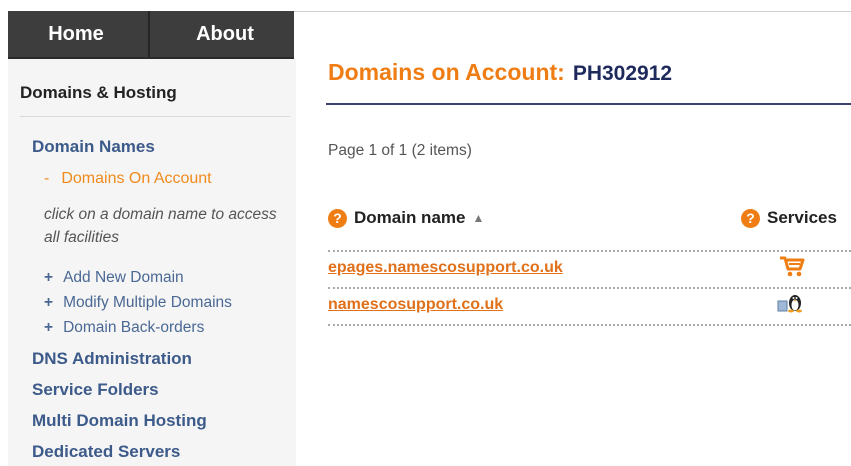  I want to click on shopping-cart-icon, so click(792, 266).